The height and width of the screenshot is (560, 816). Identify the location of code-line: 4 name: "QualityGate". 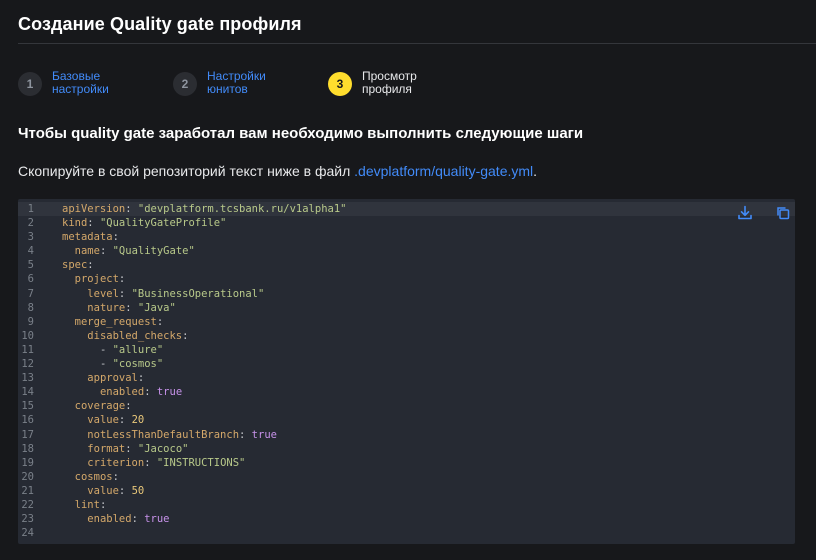
(182, 251).